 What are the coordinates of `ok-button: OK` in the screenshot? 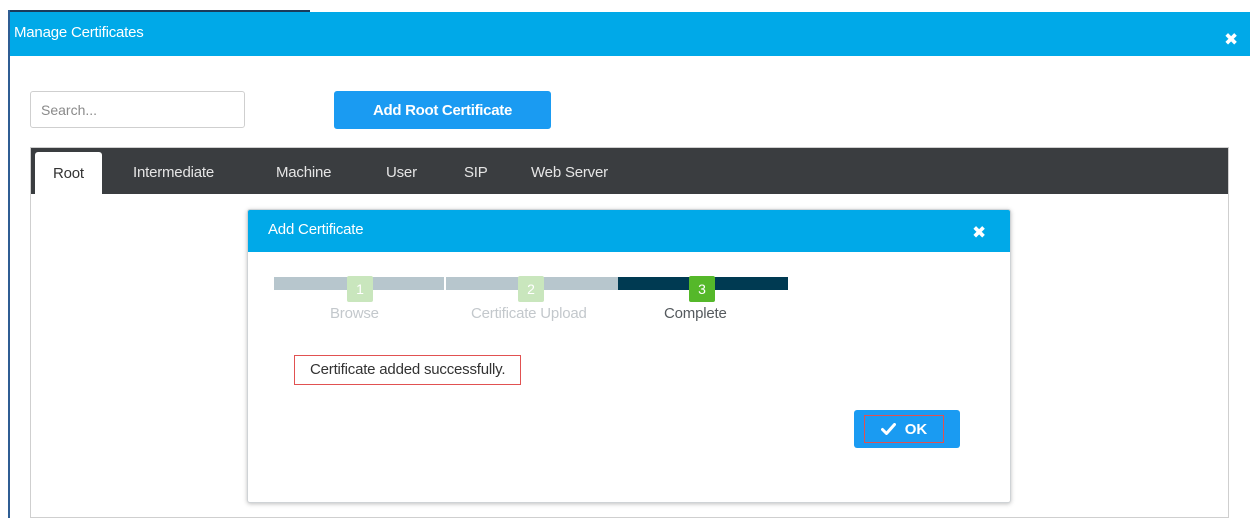 It's located at (907, 429).